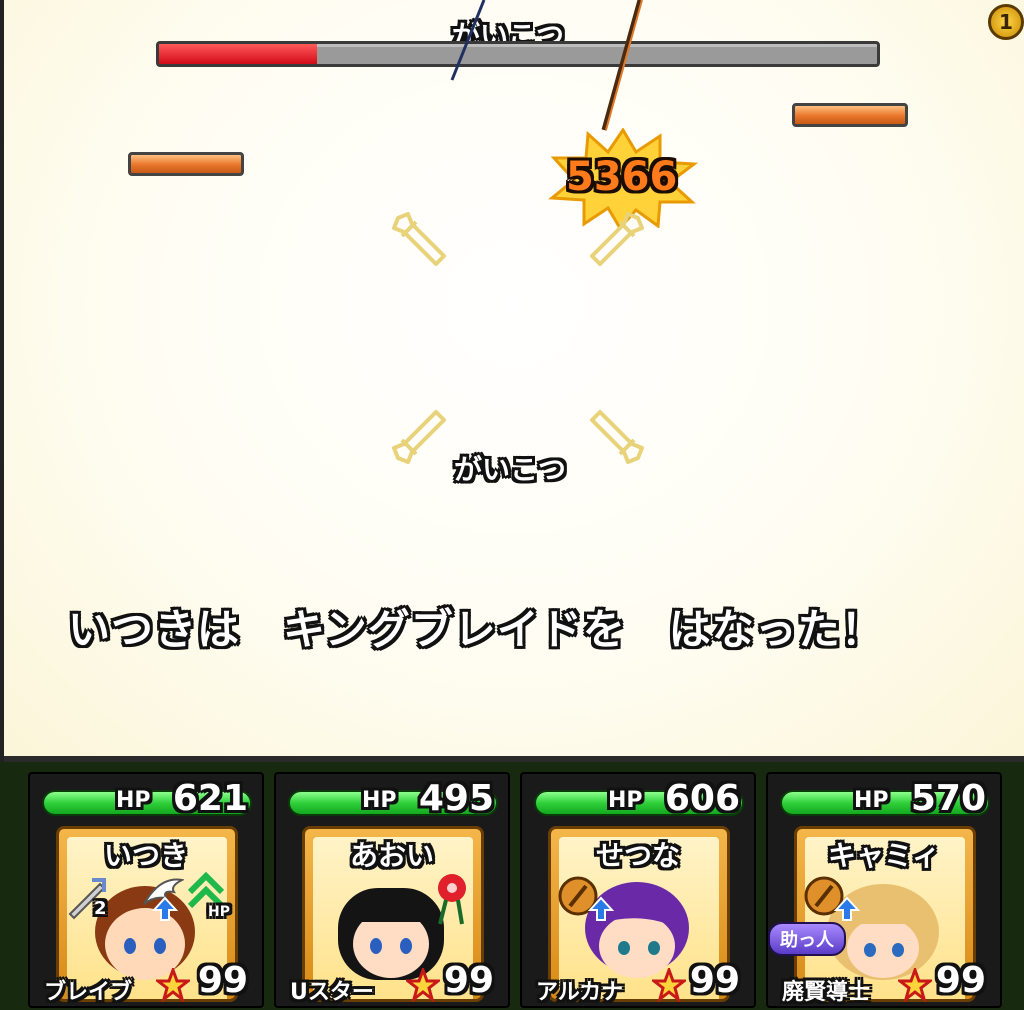 This screenshot has width=1024, height=1010. Describe the element at coordinates (884, 890) in the screenshot. I see `party-member-card: HP 570 キャミィ 助っ人 廃賢導士 99` at that location.